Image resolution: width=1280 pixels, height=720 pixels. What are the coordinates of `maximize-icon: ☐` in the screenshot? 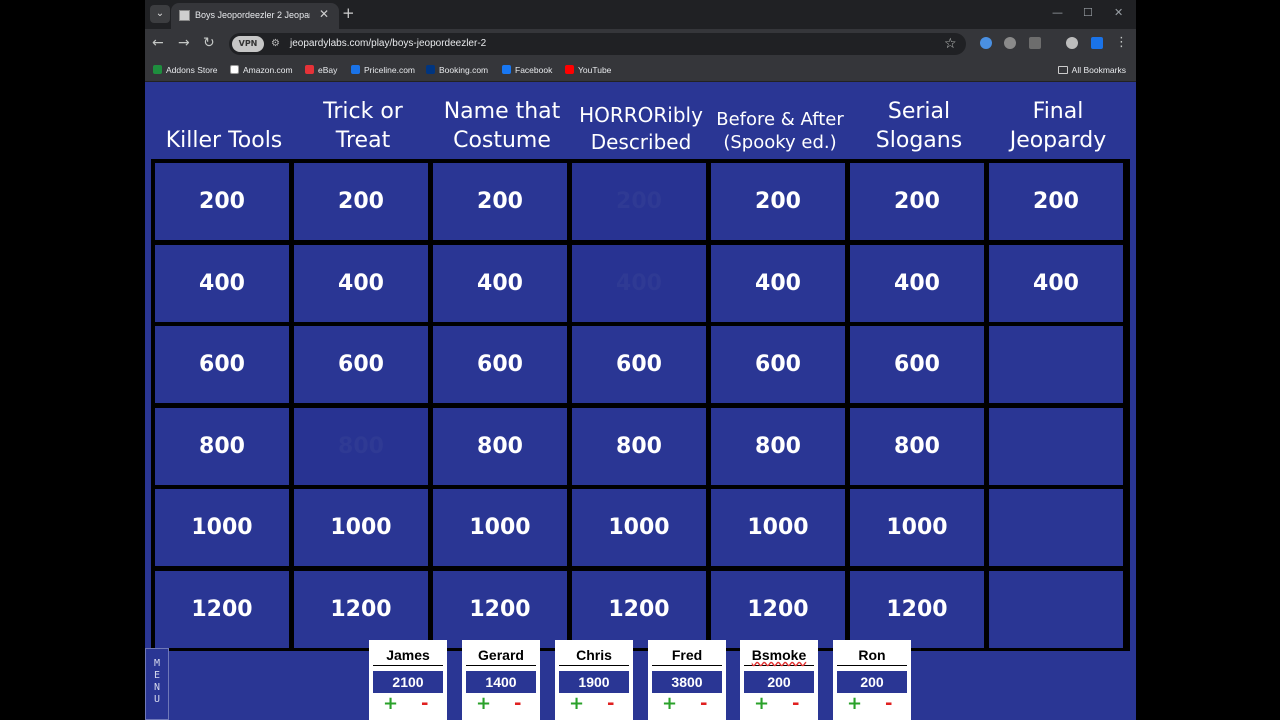 It's located at (1088, 13).